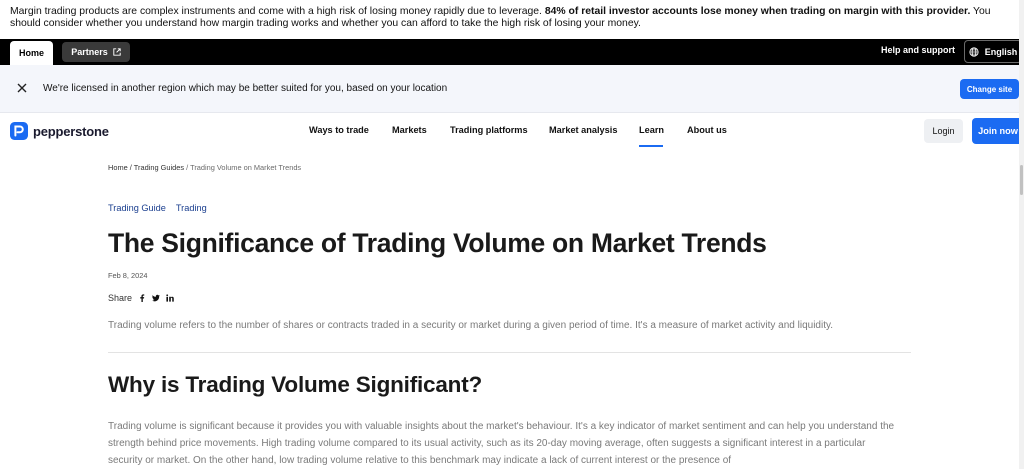 The width and height of the screenshot is (1024, 469). What do you see at coordinates (1021, 180) in the screenshot?
I see `scrollbar-thumb` at bounding box center [1021, 180].